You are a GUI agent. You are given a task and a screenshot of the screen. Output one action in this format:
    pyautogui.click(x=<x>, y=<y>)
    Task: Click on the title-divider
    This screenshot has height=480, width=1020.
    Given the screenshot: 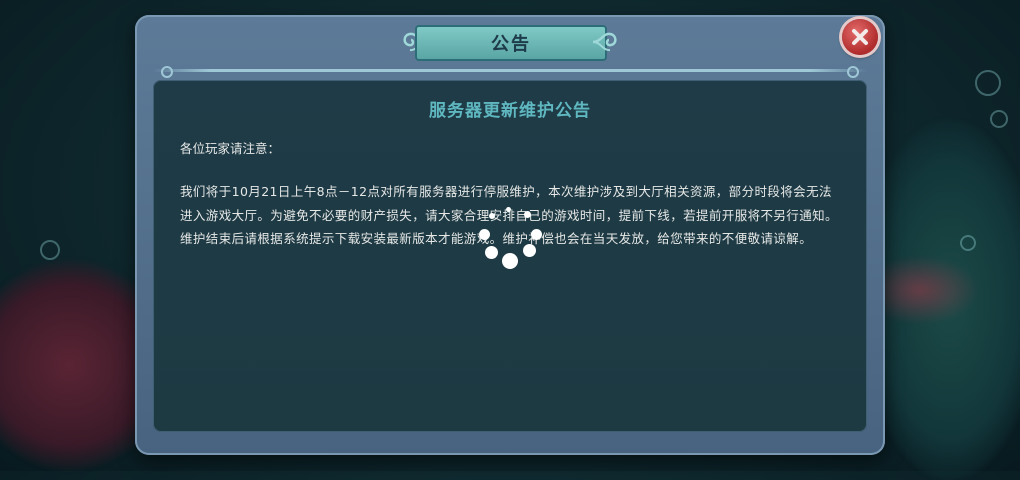 What is the action you would take?
    pyautogui.click(x=510, y=70)
    